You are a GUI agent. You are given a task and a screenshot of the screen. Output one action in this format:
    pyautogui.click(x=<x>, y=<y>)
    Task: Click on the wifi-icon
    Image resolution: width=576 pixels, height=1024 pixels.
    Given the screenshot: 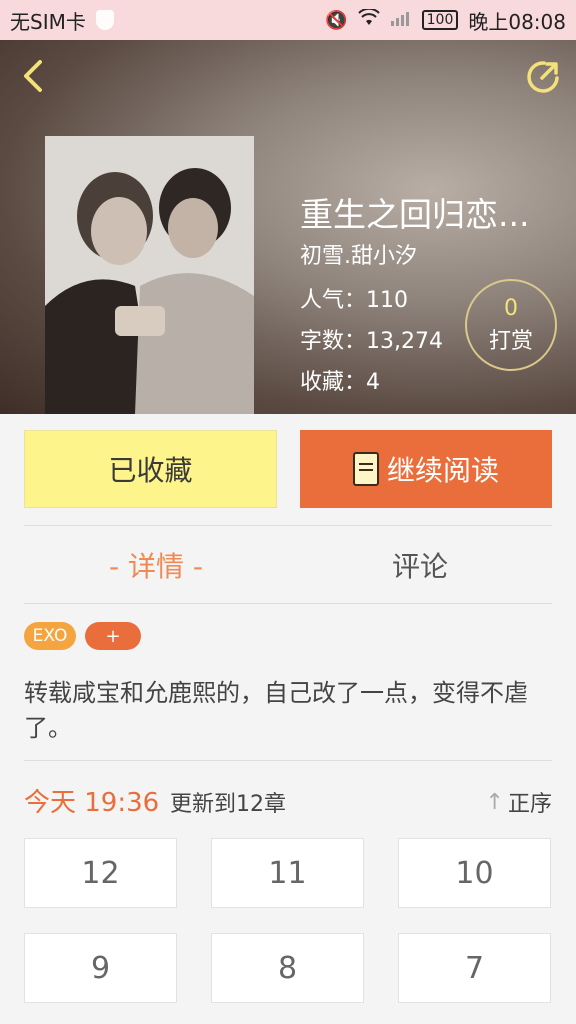 What is the action you would take?
    pyautogui.click(x=368, y=19)
    